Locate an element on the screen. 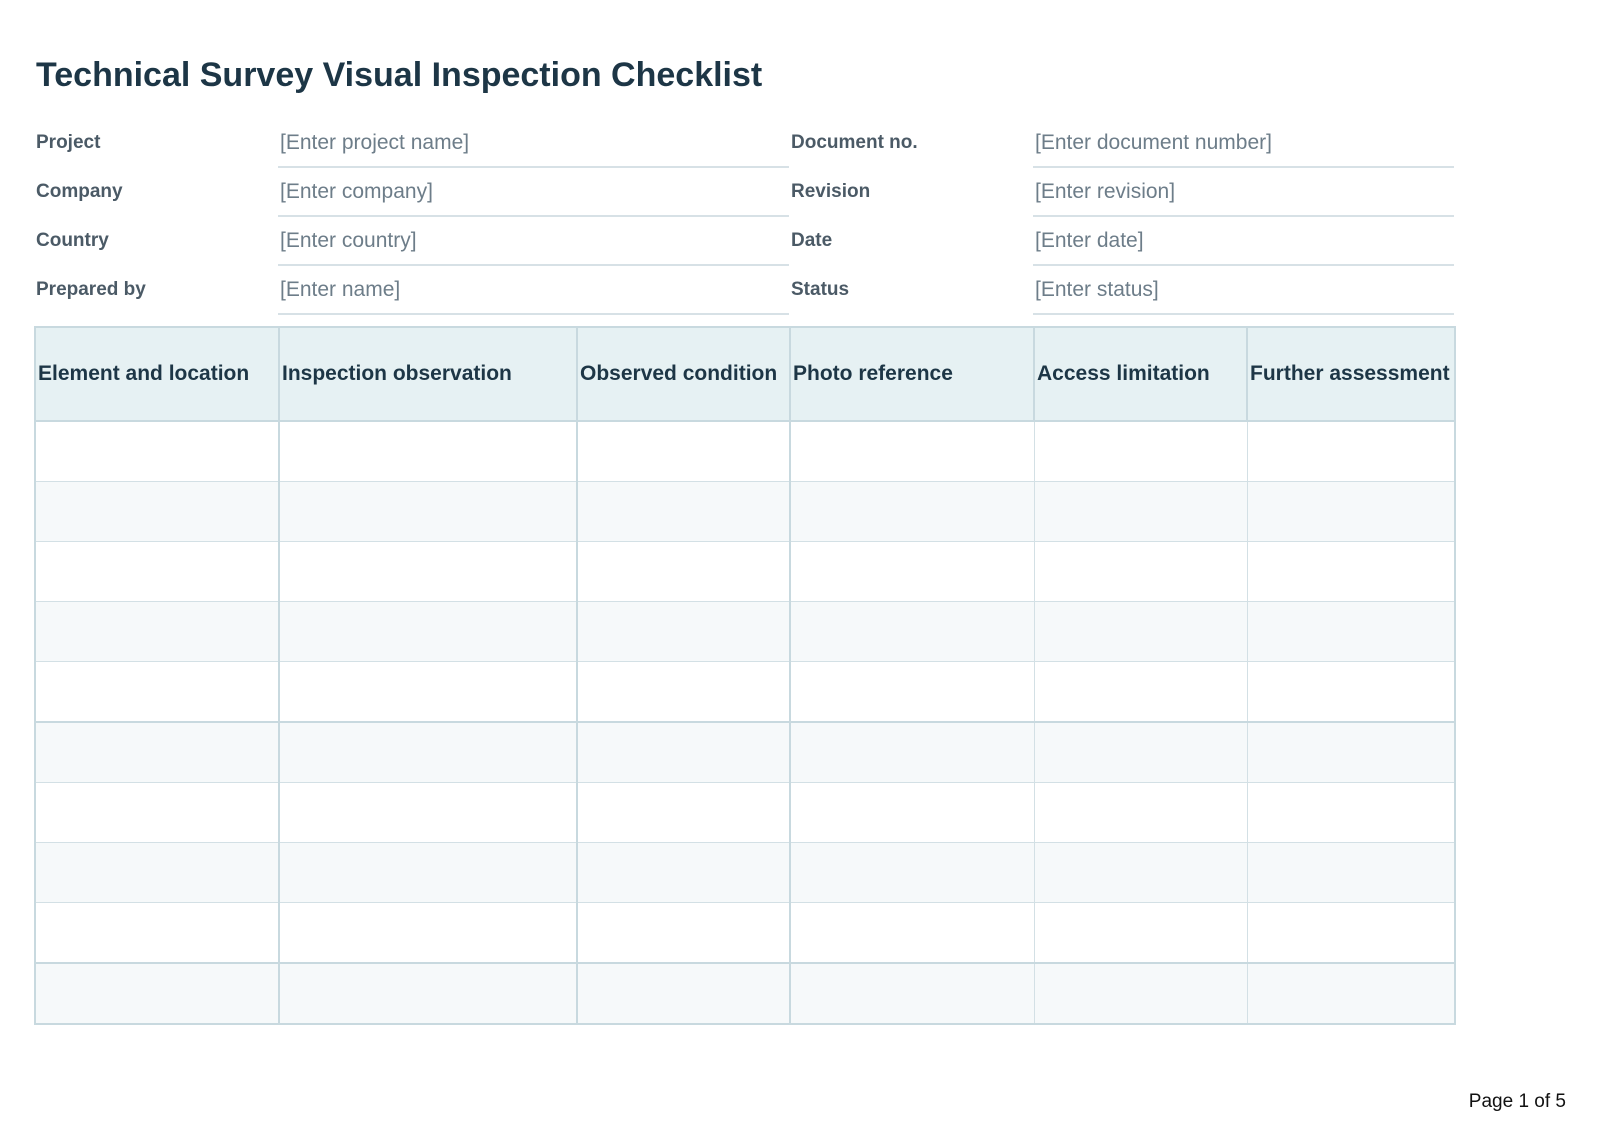 This screenshot has height=1132, width=1600. column-header-element-location: Element and location is located at coordinates (157, 374).